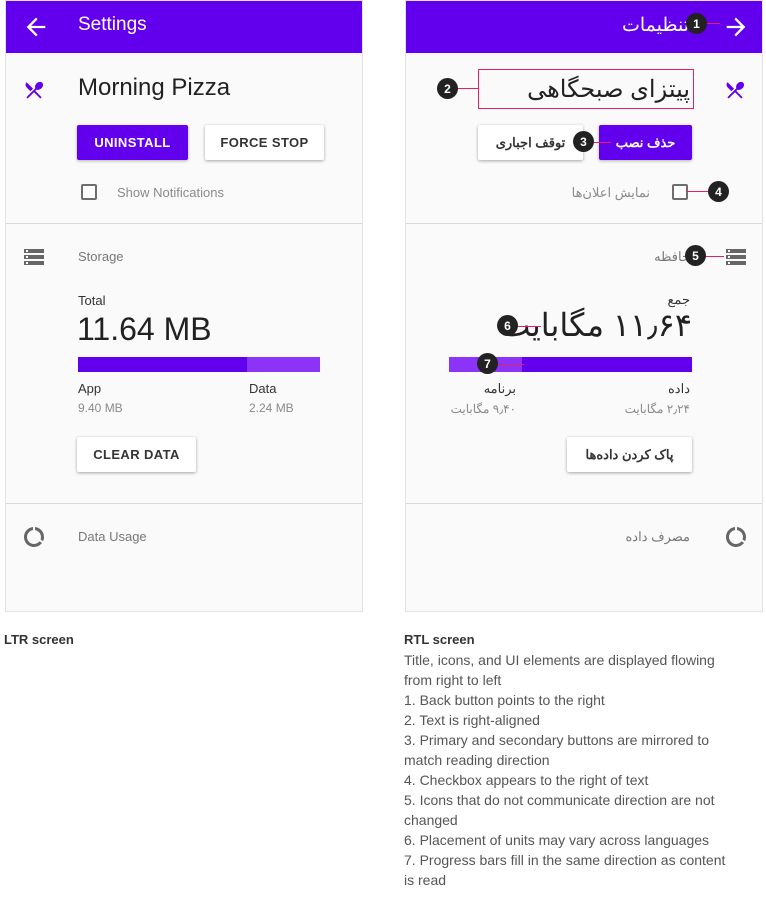  I want to click on total-value: 11.64 MB, so click(144, 329).